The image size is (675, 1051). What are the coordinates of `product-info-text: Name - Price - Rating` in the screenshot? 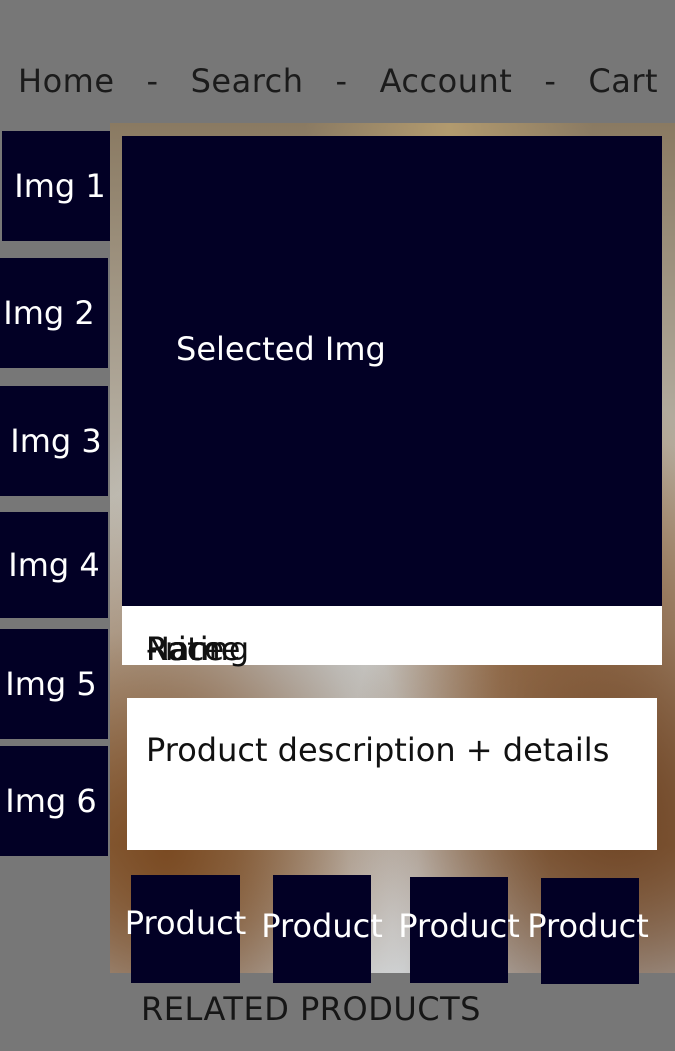 It's located at (191, 643).